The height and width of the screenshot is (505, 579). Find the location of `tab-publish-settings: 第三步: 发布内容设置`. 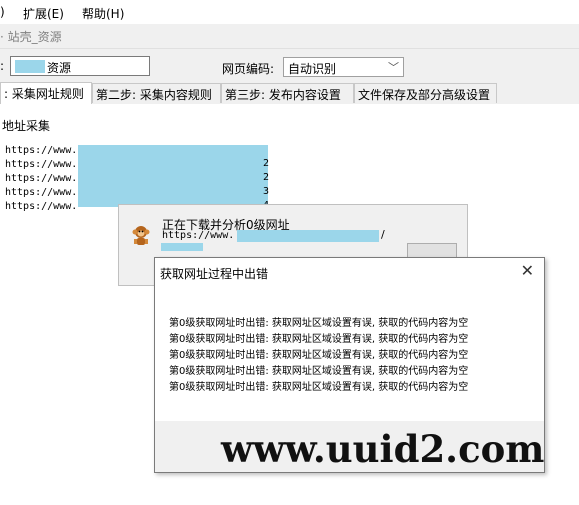

tab-publish-settings: 第三步: 发布内容设置 is located at coordinates (287, 93).